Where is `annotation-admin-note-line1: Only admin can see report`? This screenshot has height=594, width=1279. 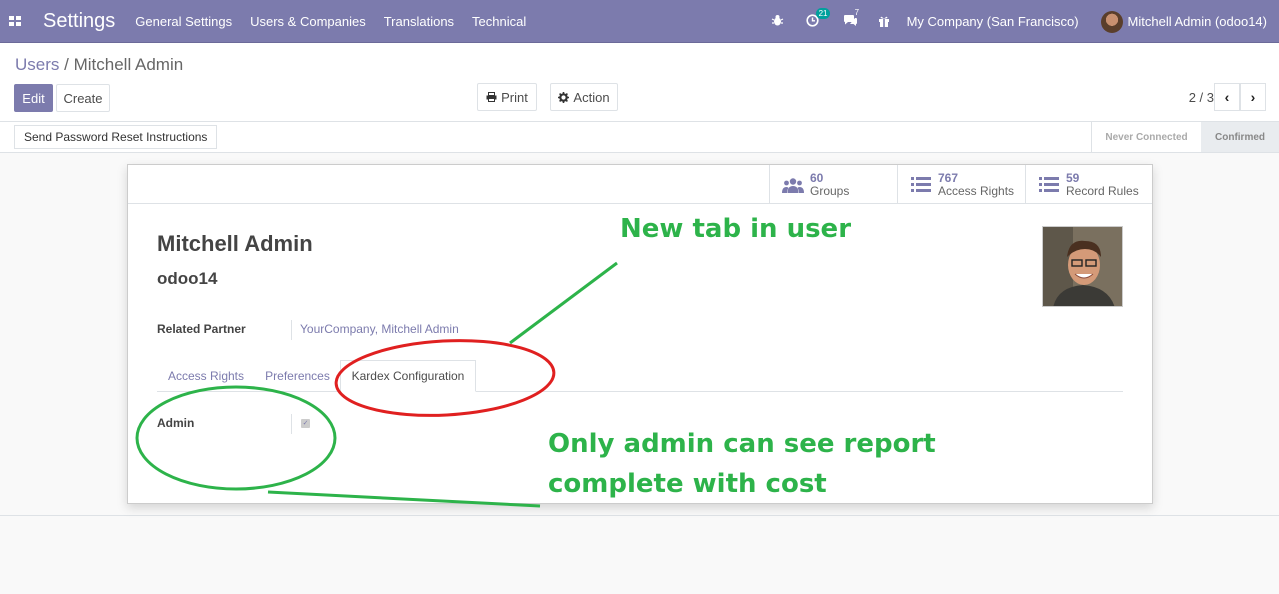 annotation-admin-note-line1: Only admin can see report is located at coordinates (742, 444).